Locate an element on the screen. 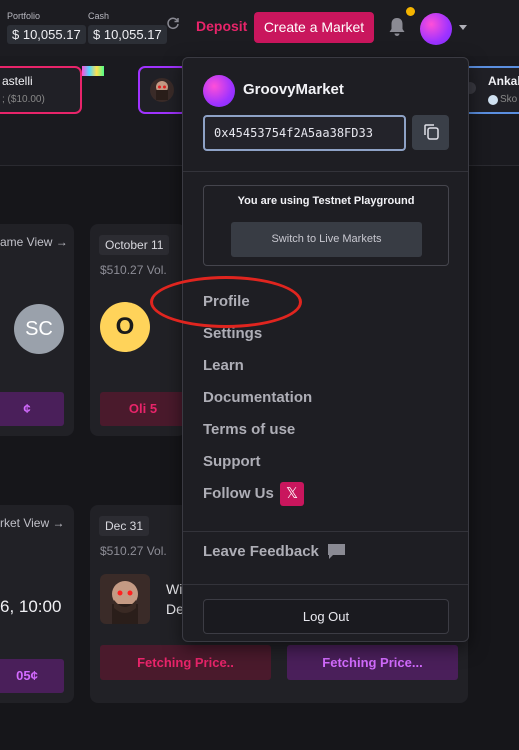  featured-market-card: astelli ; ($10.00) is located at coordinates (41, 90).